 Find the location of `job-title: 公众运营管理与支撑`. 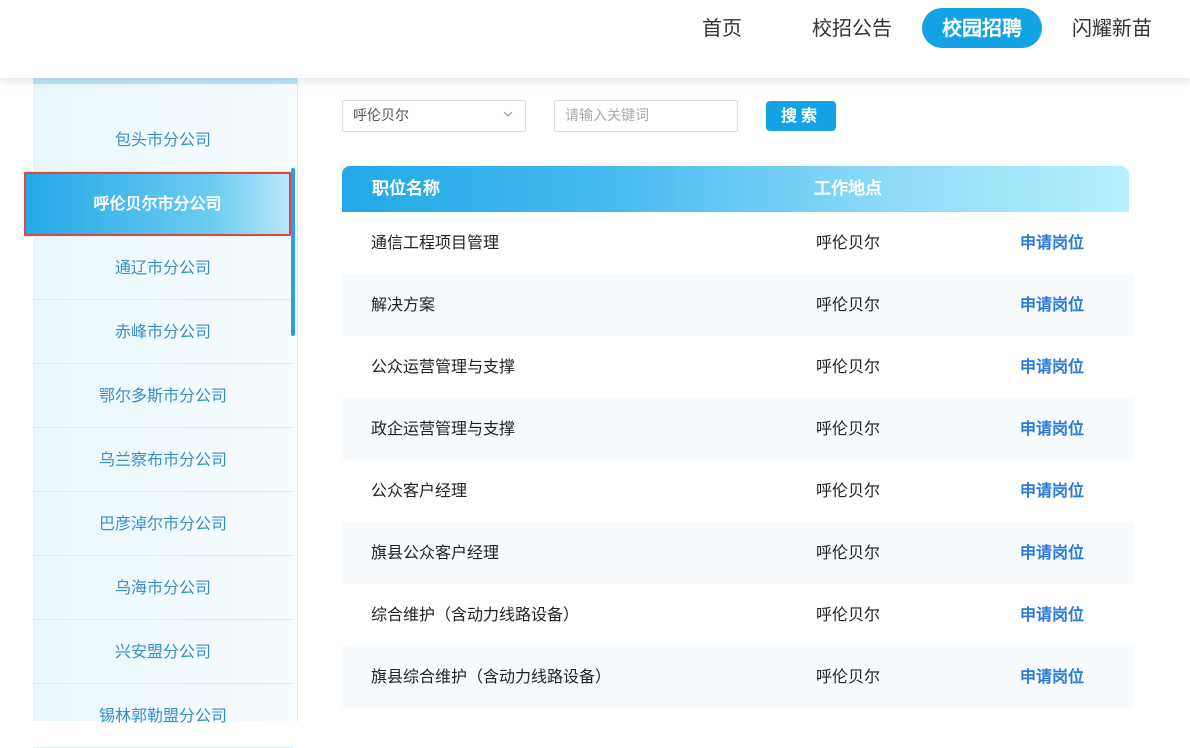

job-title: 公众运营管理与支撑 is located at coordinates (443, 366).